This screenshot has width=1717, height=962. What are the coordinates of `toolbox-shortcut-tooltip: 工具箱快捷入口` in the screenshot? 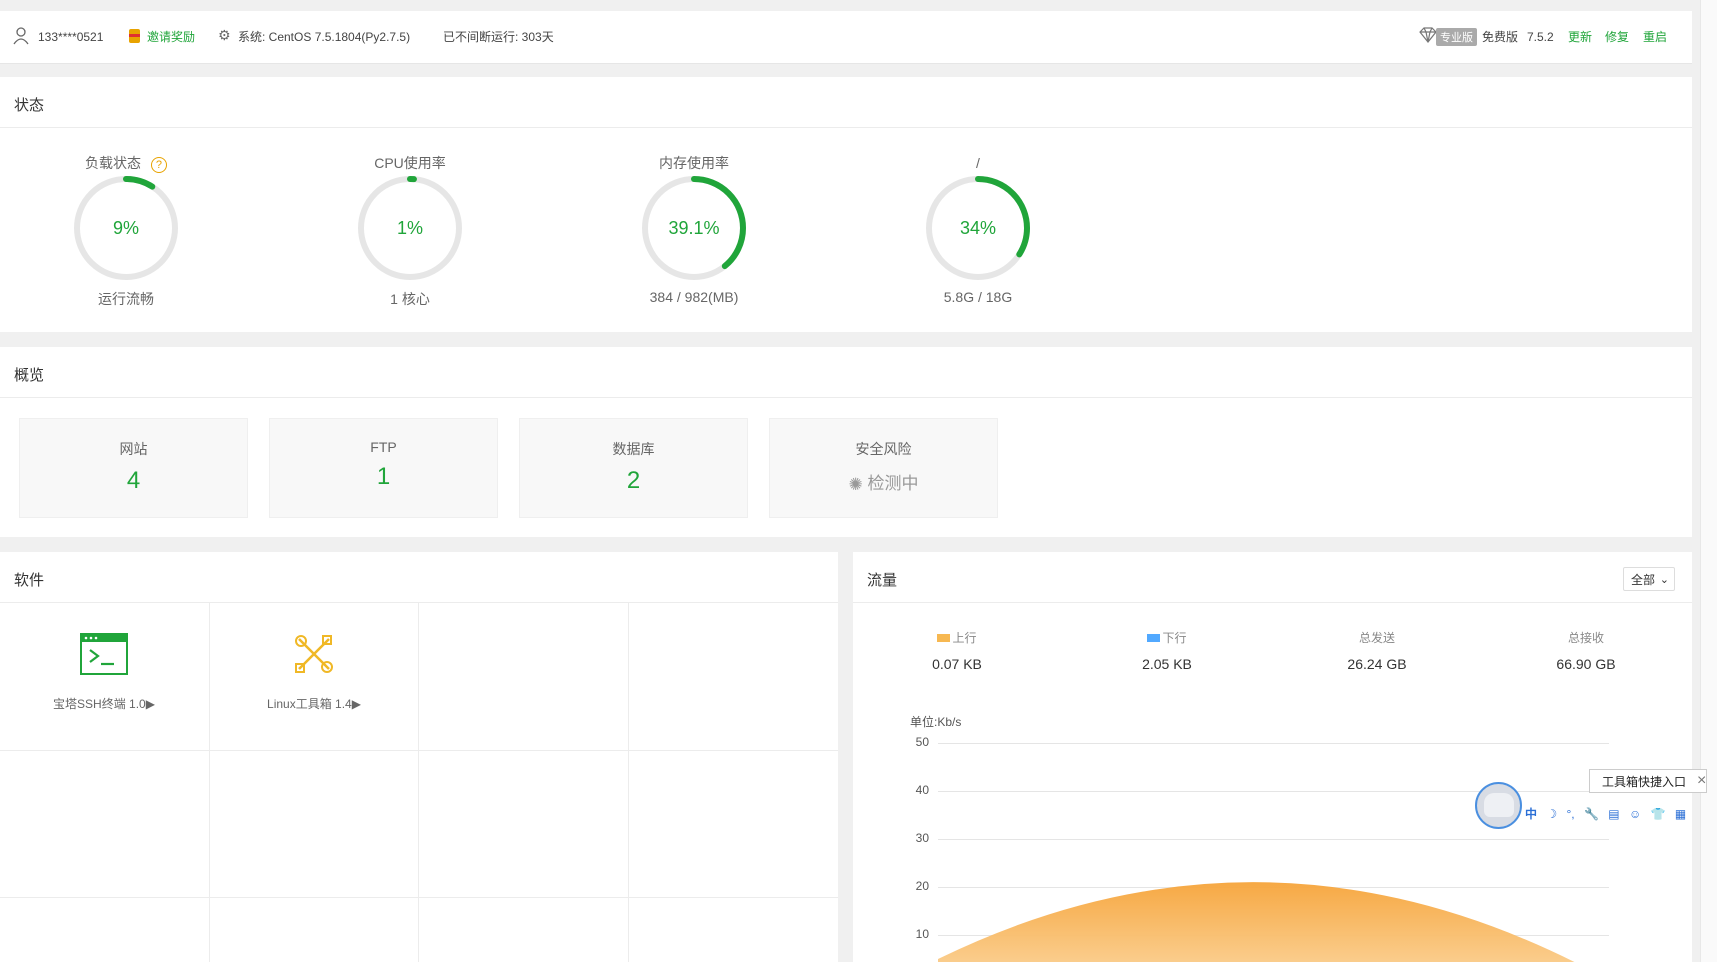 It's located at (1648, 781).